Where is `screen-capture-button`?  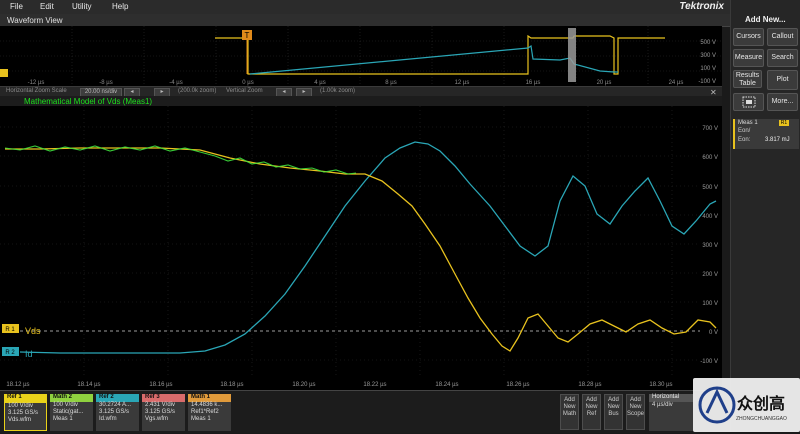
screen-capture-button is located at coordinates (748, 102).